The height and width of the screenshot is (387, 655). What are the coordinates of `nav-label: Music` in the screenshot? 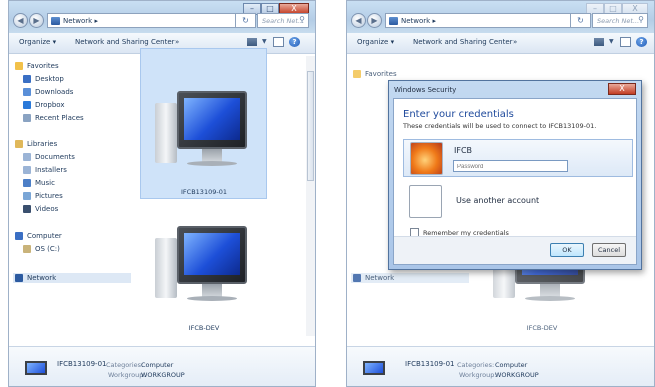 It's located at (45, 183).